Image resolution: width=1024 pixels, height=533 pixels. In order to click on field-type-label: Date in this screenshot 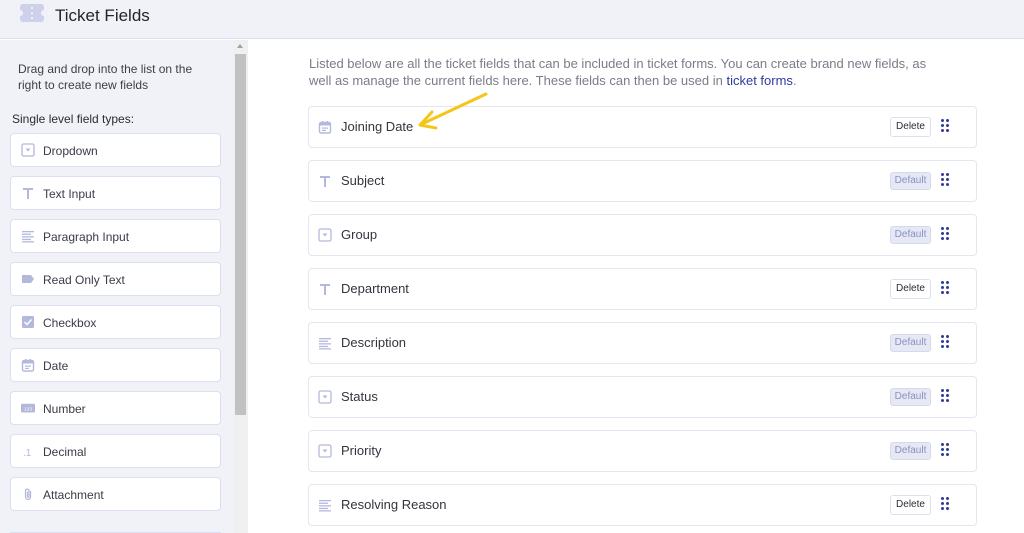, I will do `click(56, 366)`.